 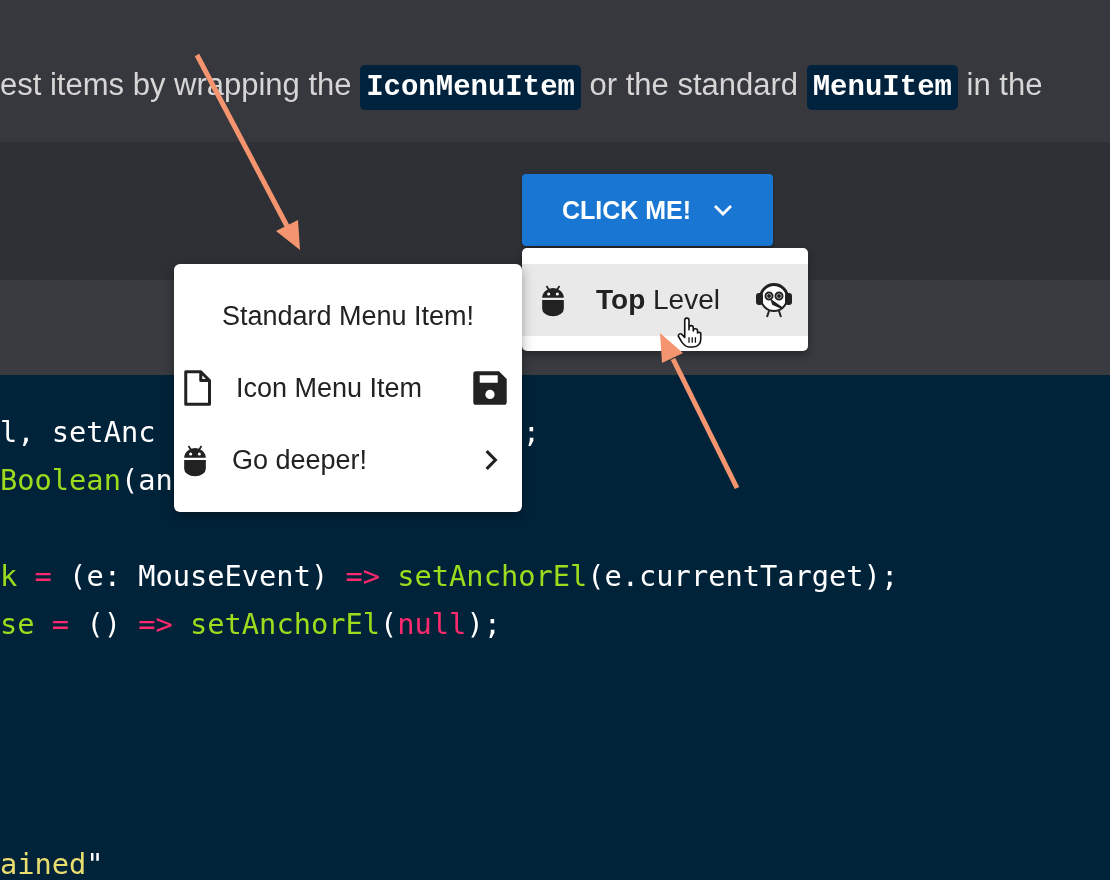 I want to click on code-line: ained", so click(x=52, y=863).